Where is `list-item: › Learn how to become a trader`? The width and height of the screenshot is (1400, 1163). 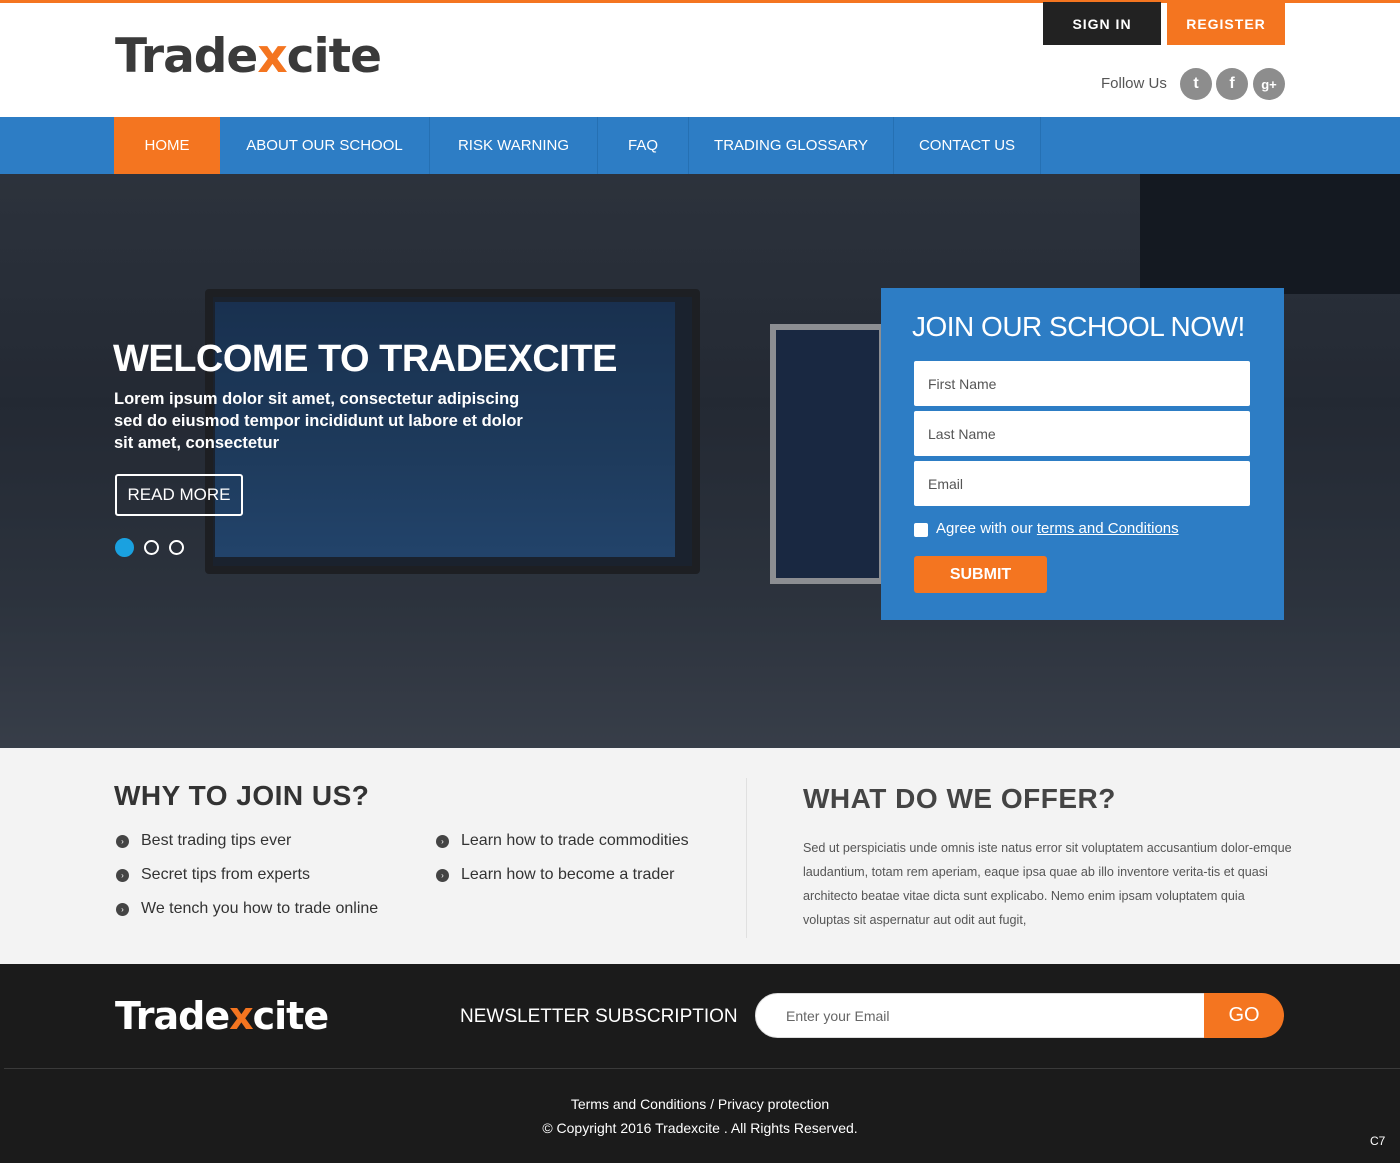 list-item: › Learn how to become a trader is located at coordinates (555, 875).